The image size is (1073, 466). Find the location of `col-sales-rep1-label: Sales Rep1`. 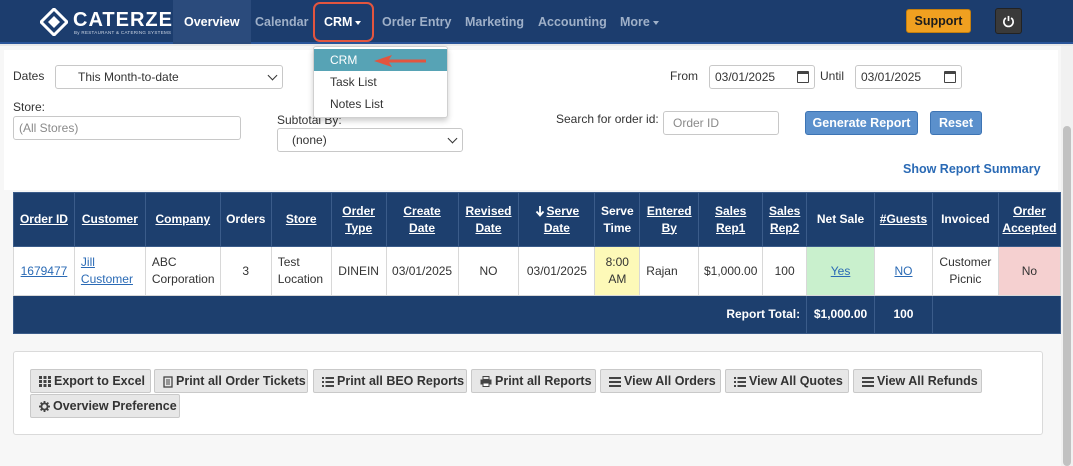

col-sales-rep1-label: Sales Rep1 is located at coordinates (731, 219).